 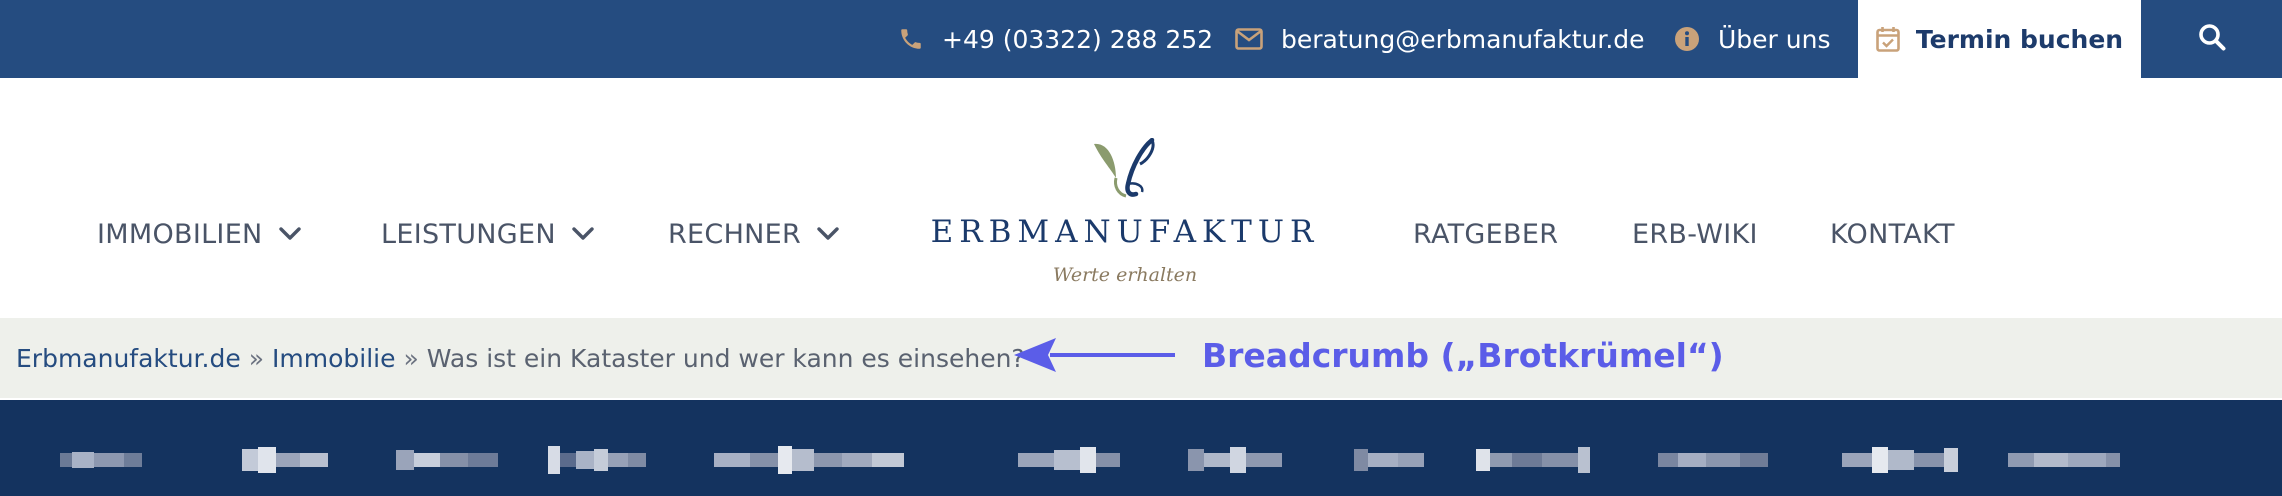 I want to click on info-circle-icon, so click(x=1687, y=39).